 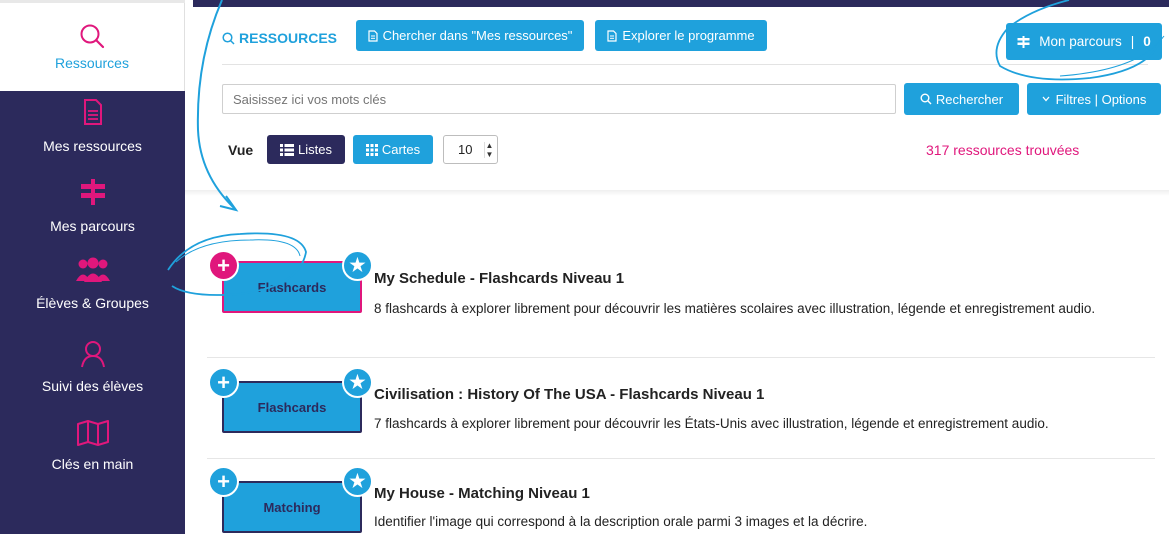 I want to click on page-title: RESSOURCES, so click(x=279, y=38).